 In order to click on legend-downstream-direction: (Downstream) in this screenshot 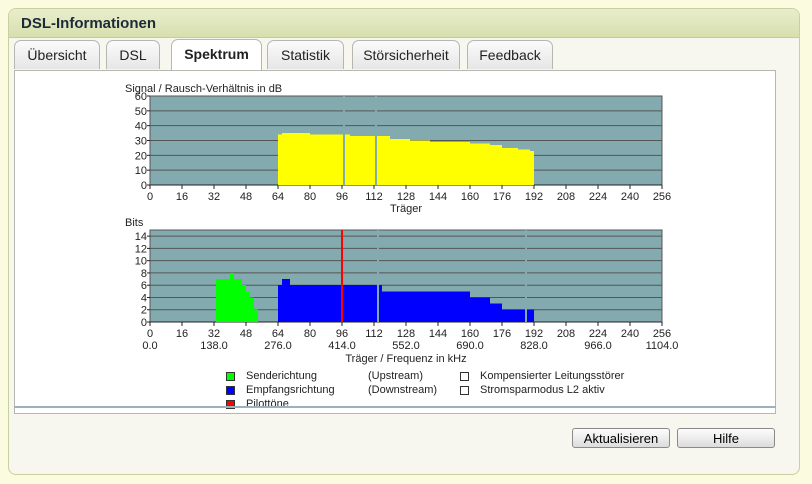, I will do `click(403, 390)`.